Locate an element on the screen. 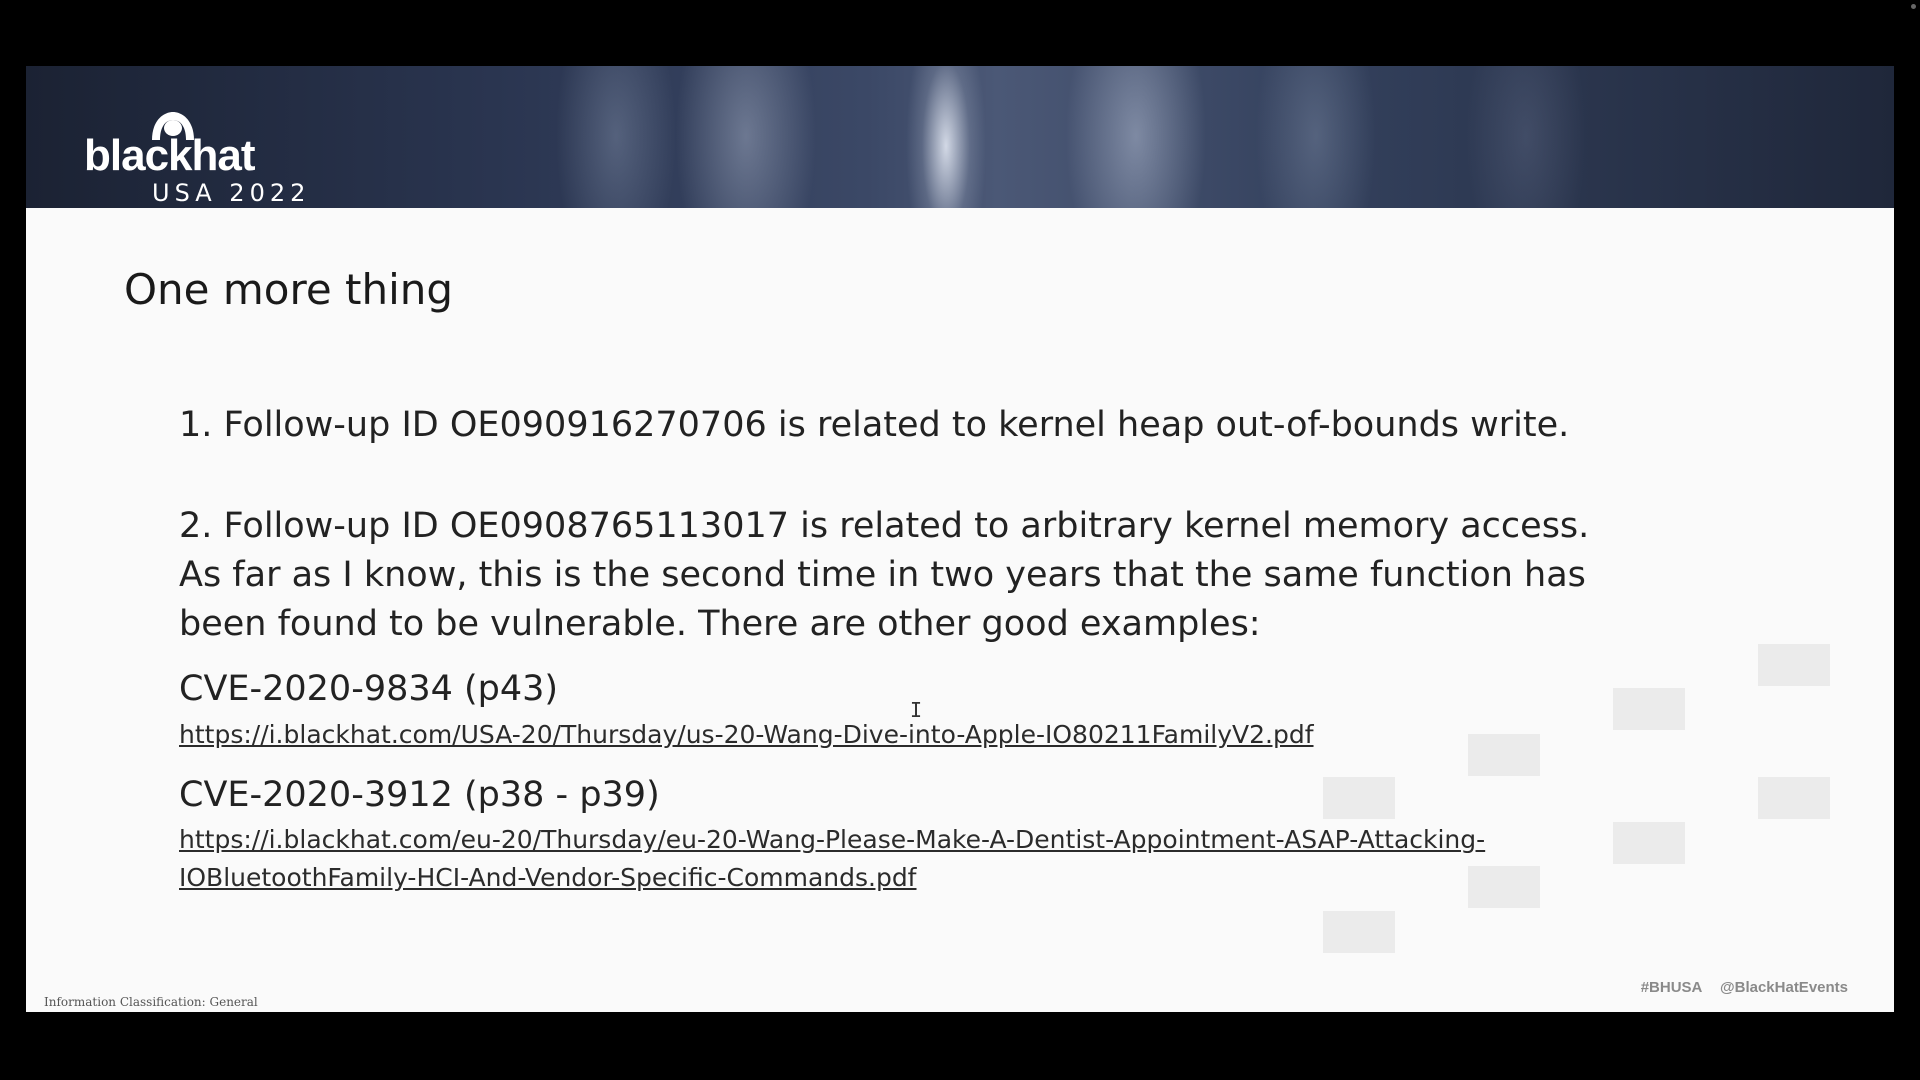 Image resolution: width=1920 pixels, height=1080 pixels. indicator-dot is located at coordinates (1913, 6).